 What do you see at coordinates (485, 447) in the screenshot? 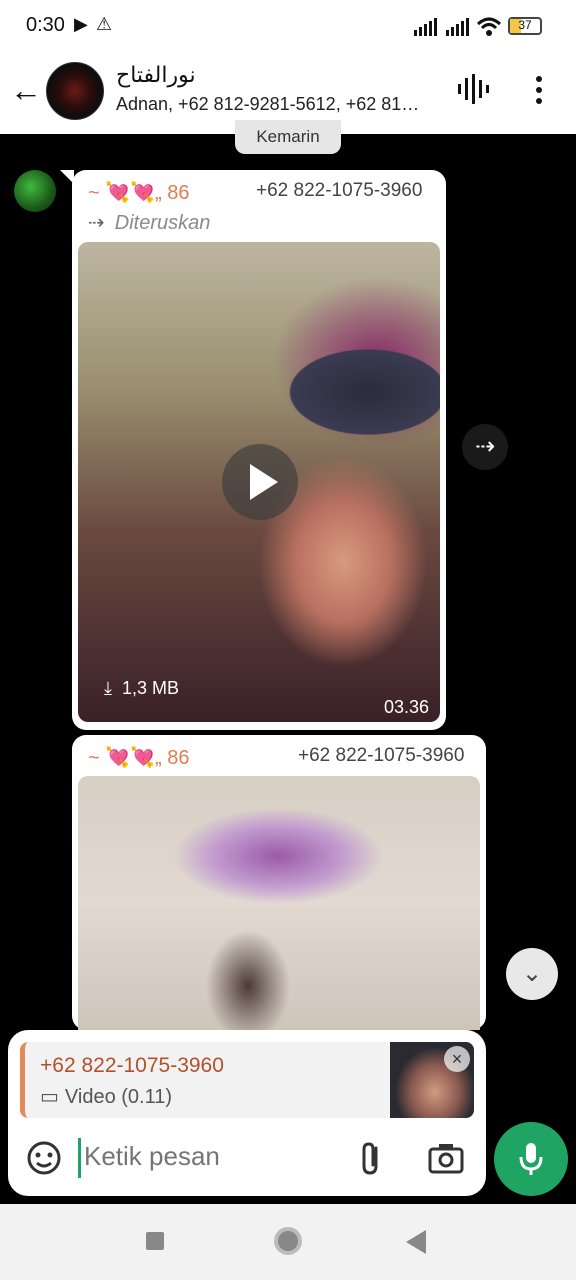
I see `share-icon: ⇢` at bounding box center [485, 447].